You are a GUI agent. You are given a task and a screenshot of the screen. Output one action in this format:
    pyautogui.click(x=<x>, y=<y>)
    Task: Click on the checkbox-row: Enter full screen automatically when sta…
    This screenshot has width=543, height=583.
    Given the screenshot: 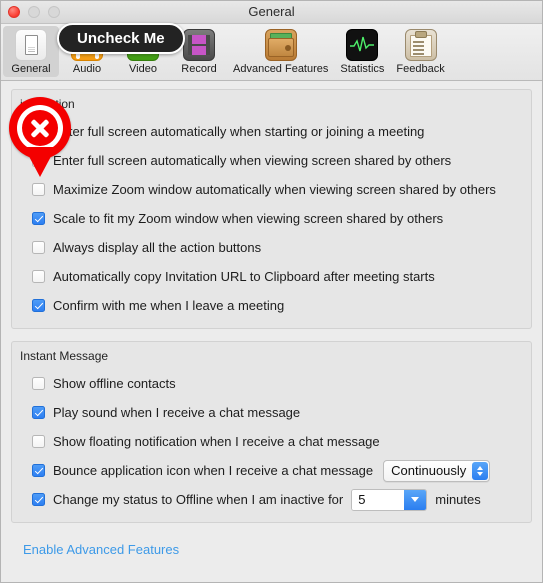 What is the action you would take?
    pyautogui.click(x=277, y=131)
    